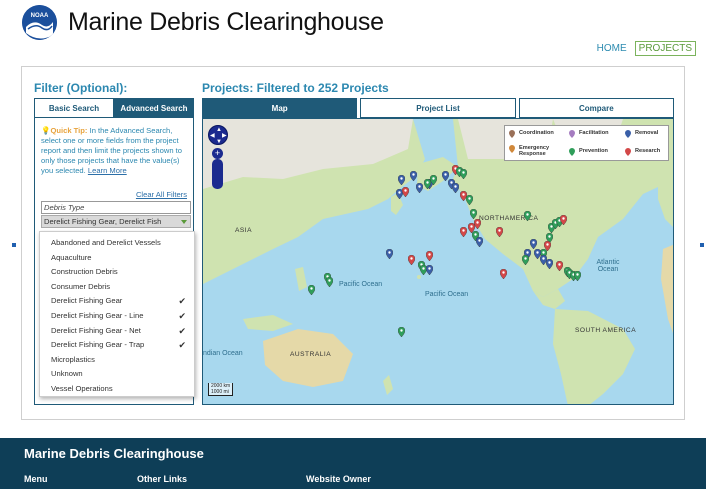 Image resolution: width=706 pixels, height=489 pixels. What do you see at coordinates (223, 353) in the screenshot?
I see `label-indian-ocean: ndian Ocean` at bounding box center [223, 353].